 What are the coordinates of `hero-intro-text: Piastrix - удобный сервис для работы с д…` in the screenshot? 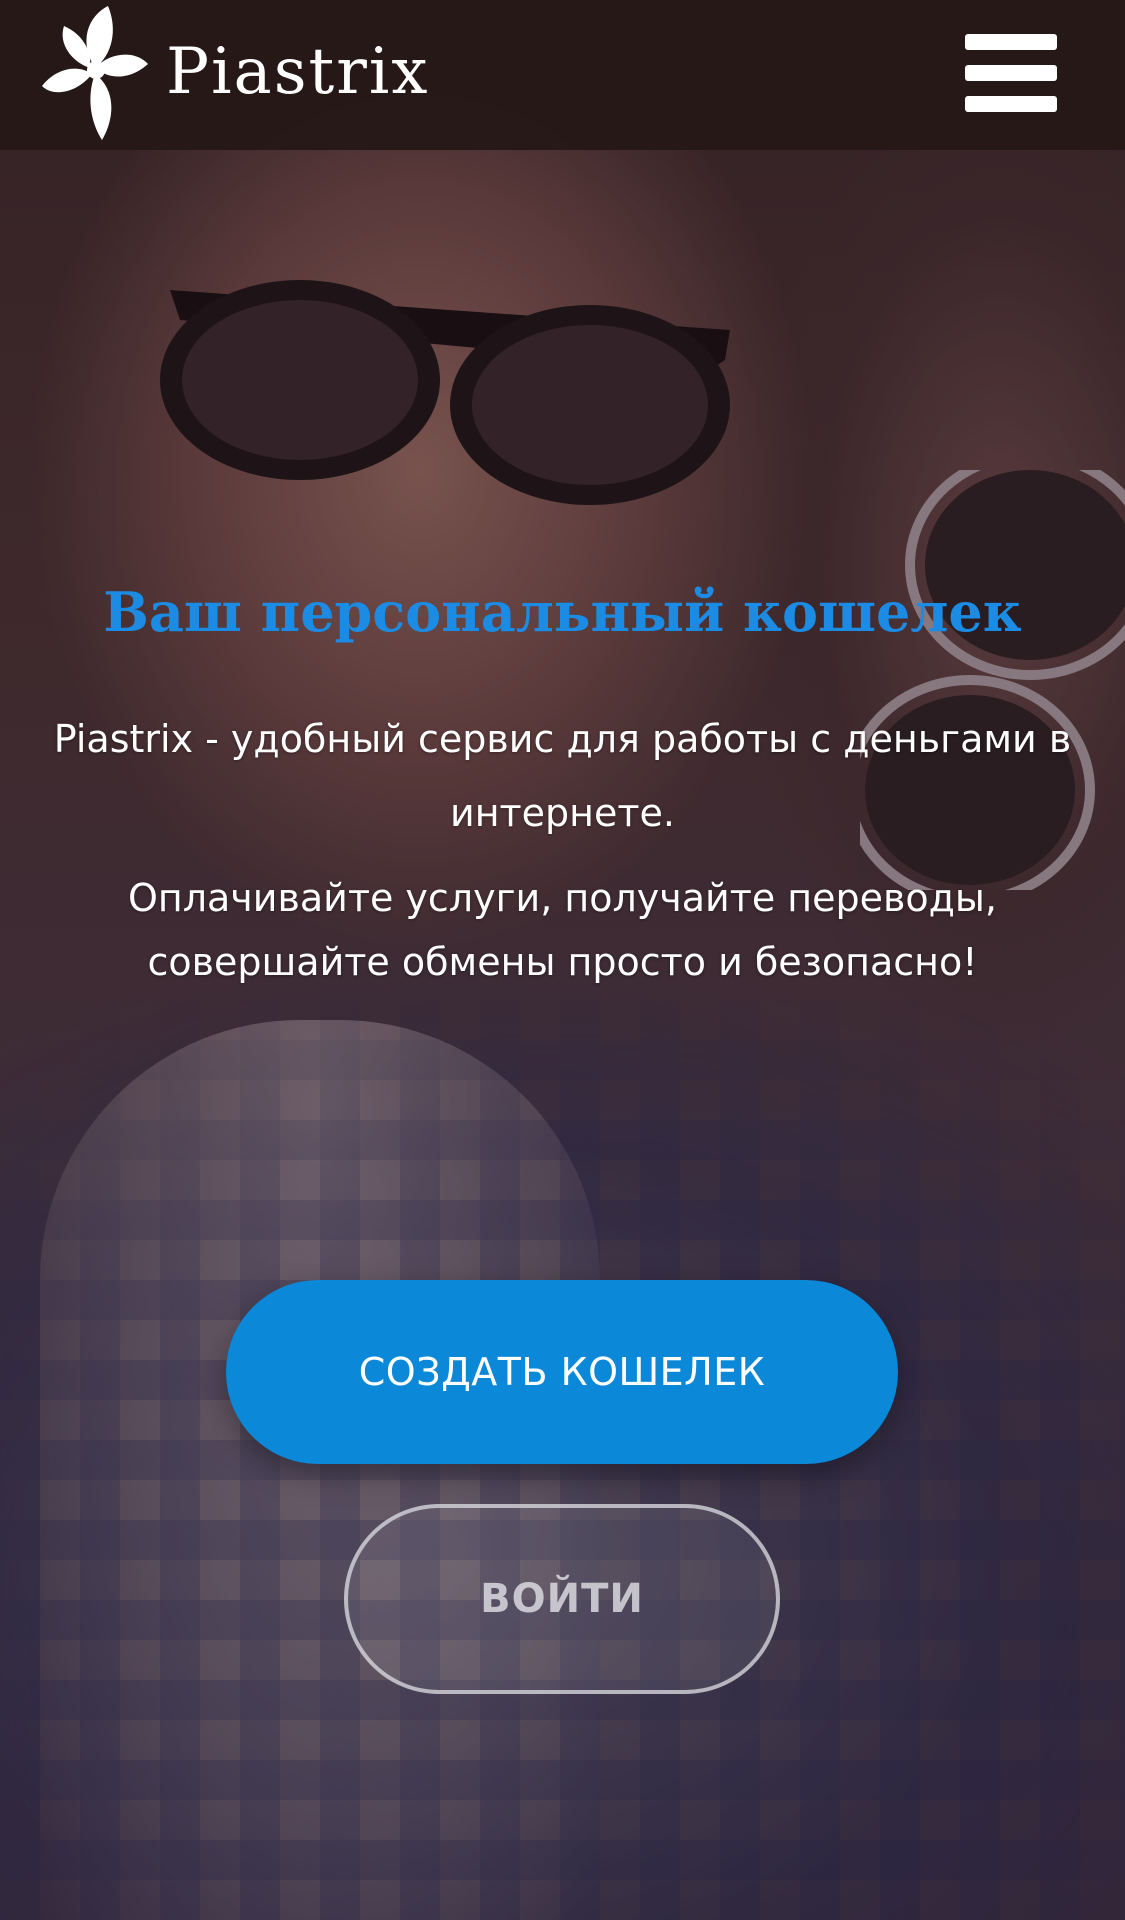 It's located at (562, 776).